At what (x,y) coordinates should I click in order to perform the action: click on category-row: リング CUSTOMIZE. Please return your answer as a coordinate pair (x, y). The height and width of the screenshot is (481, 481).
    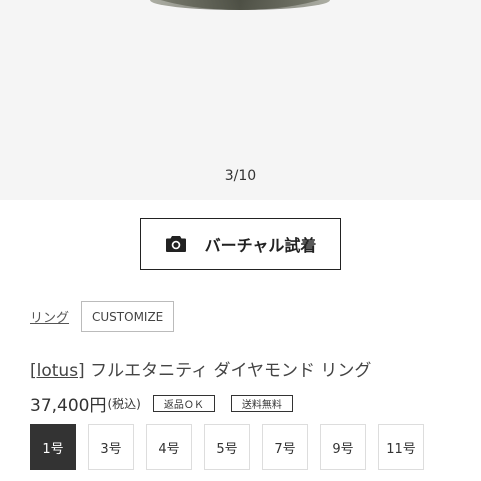
    Looking at the image, I should click on (102, 316).